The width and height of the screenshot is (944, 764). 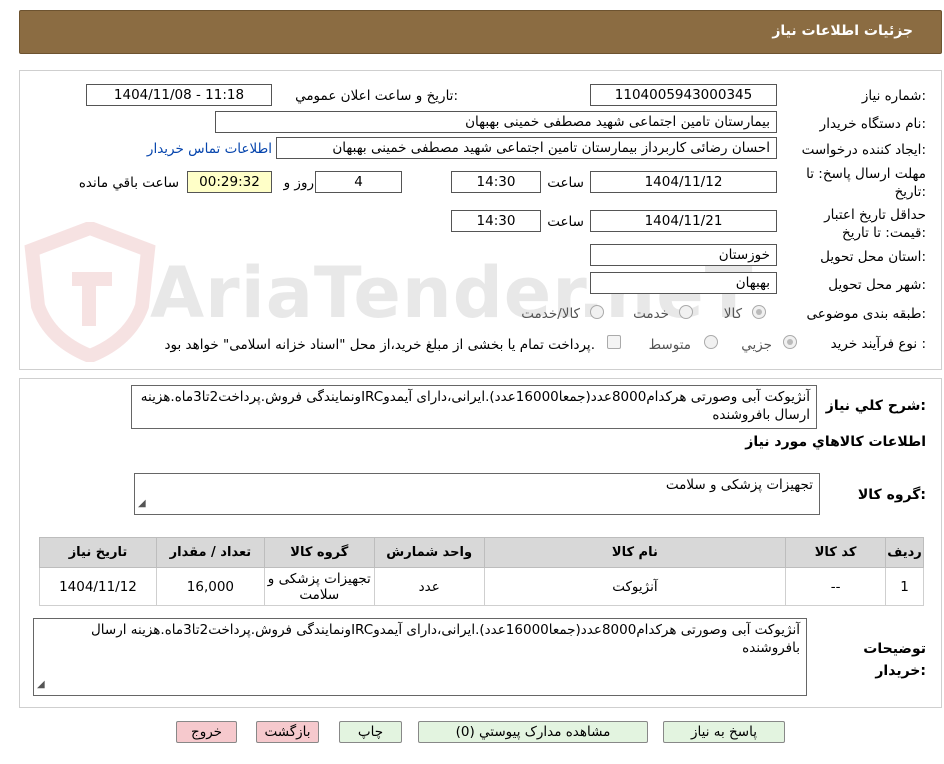 I want to click on price-validity-label: حداقل تاريخ اعتبار قیمت: تا تاریخ:, so click(x=875, y=224).